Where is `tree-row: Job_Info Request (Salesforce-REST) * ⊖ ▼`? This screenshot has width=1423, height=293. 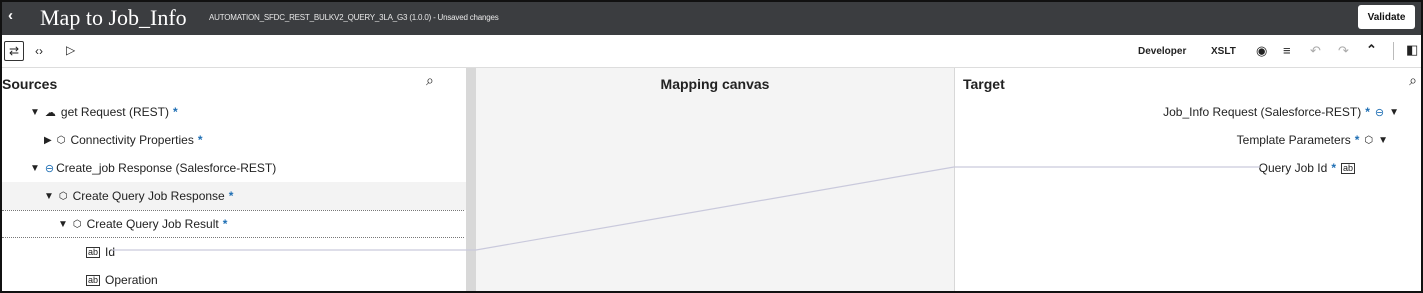
tree-row: Job_Info Request (Salesforce-REST) * ⊖ ▼ is located at coordinates (1292, 112).